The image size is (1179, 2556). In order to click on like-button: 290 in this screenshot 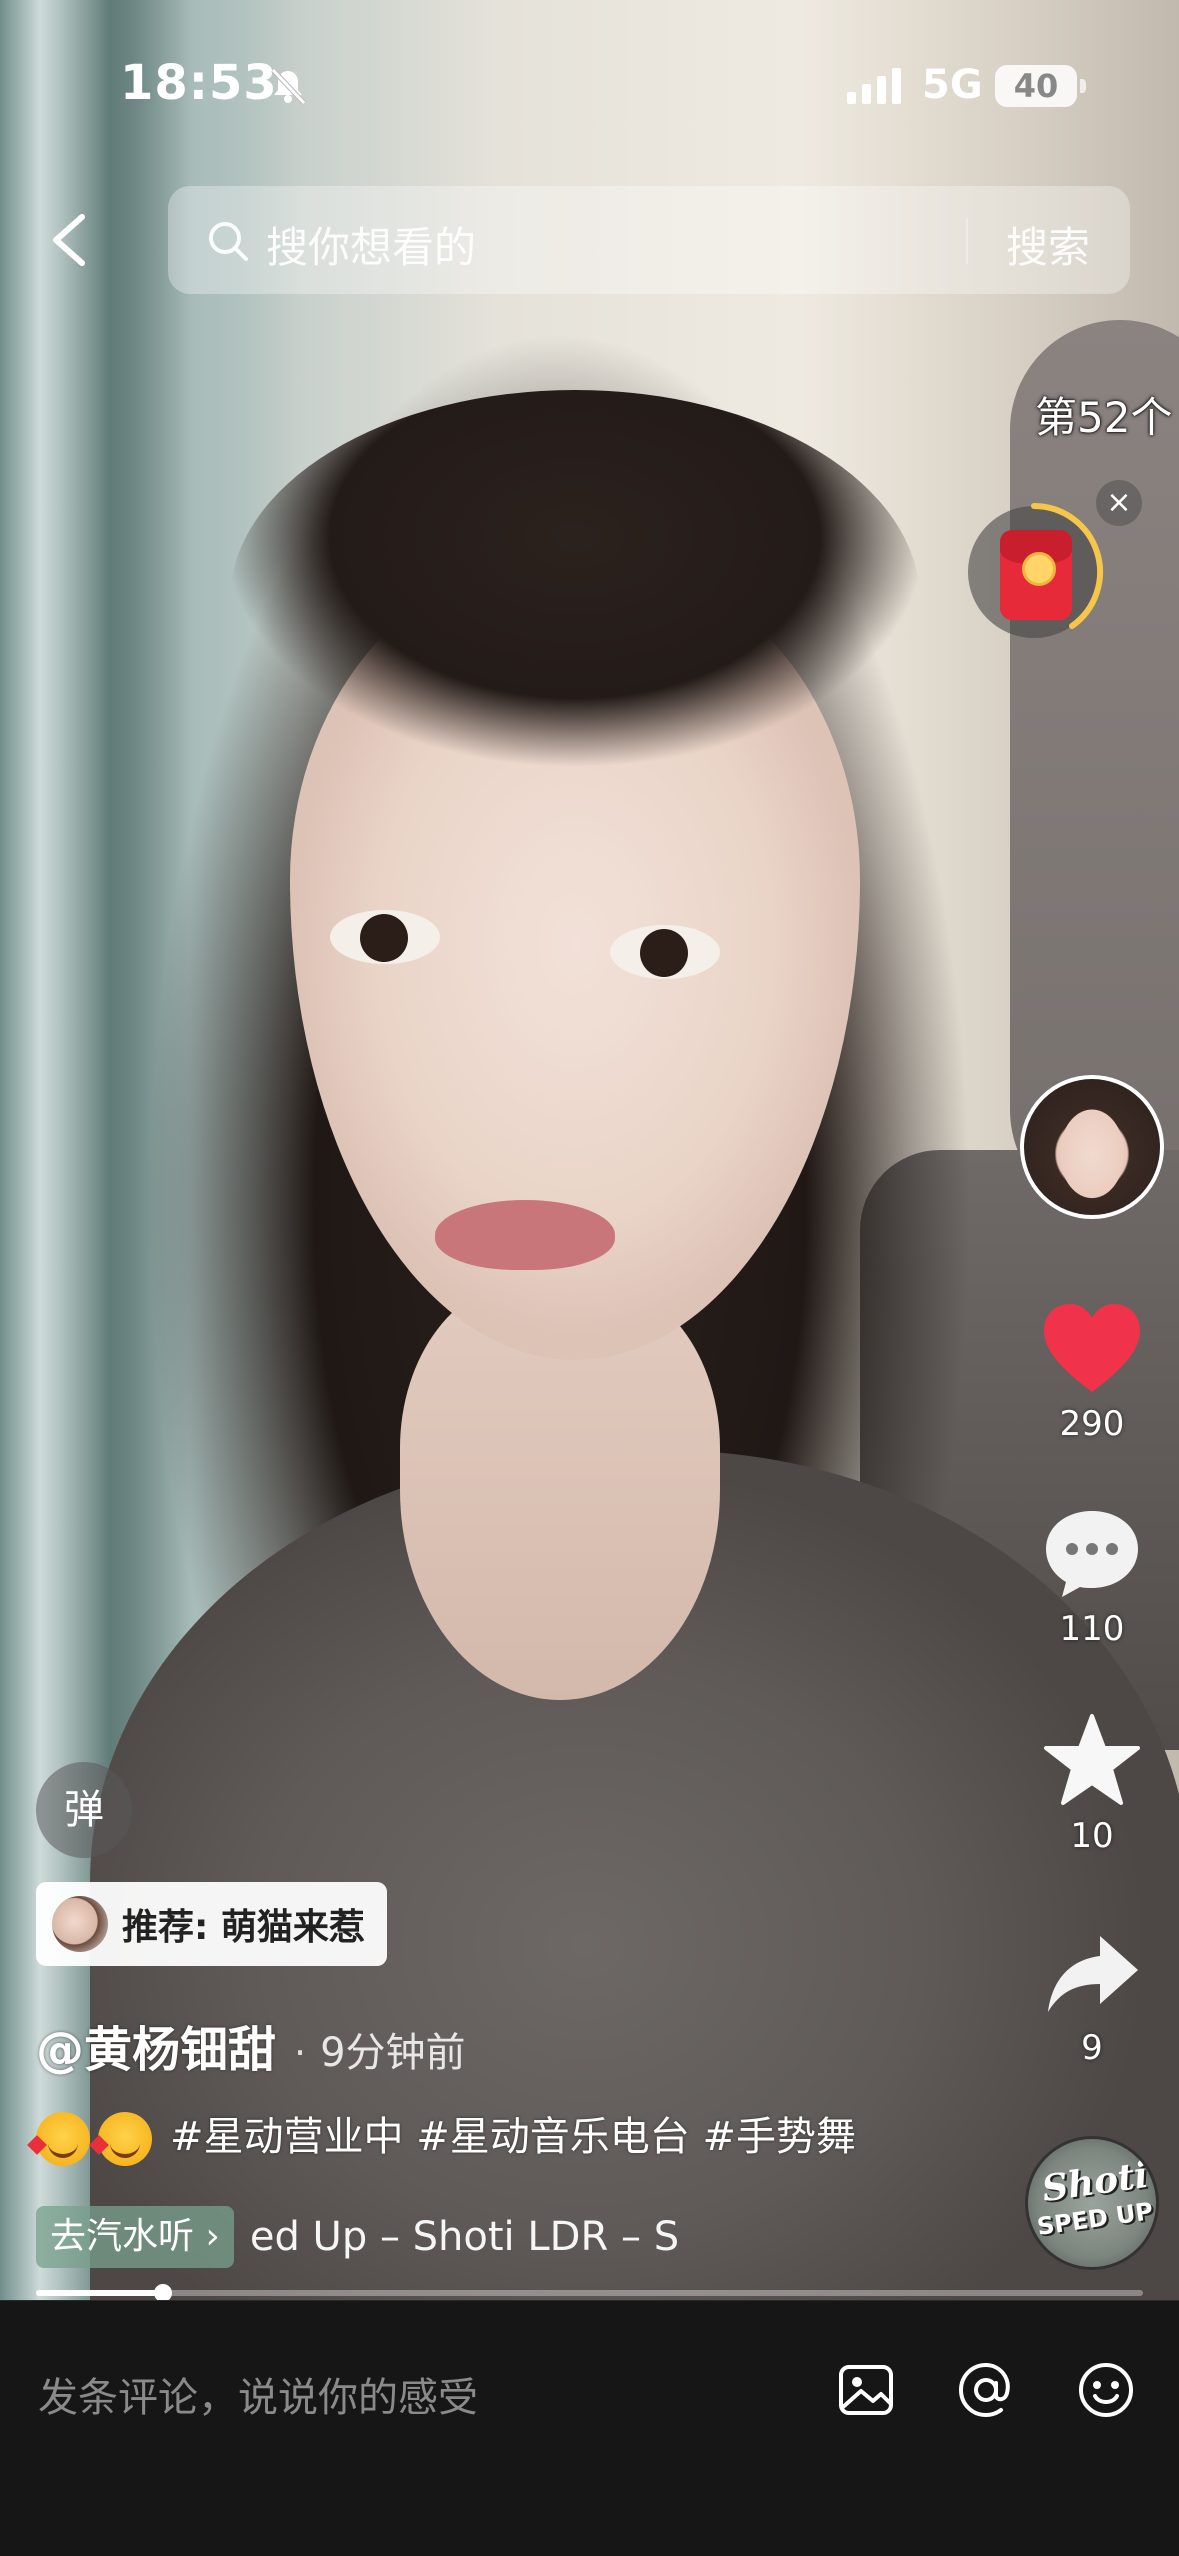, I will do `click(1092, 1372)`.